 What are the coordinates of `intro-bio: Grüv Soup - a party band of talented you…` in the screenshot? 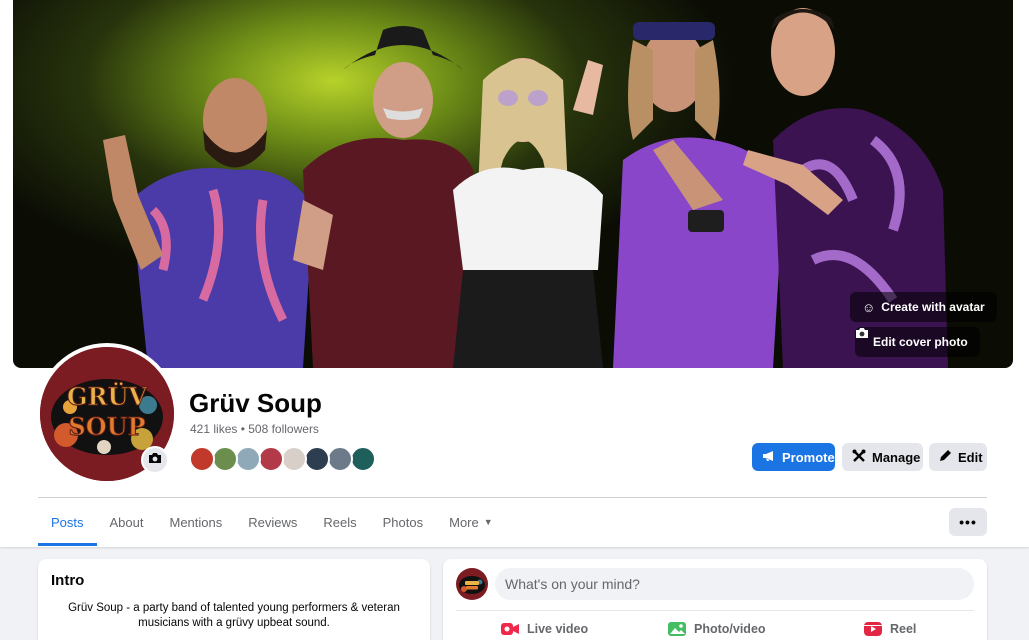 It's located at (234, 615).